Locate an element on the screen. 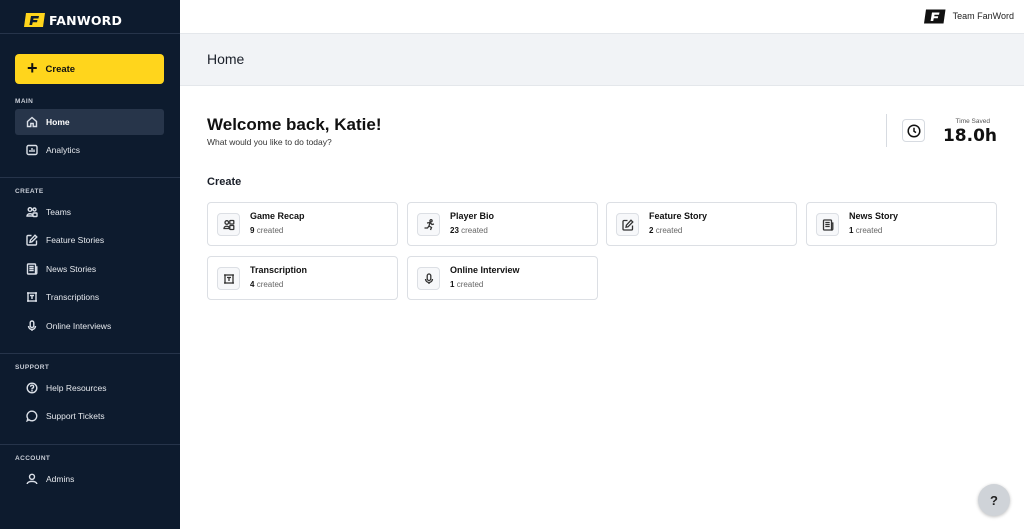  section-title-create: CREATE is located at coordinates (29, 191).